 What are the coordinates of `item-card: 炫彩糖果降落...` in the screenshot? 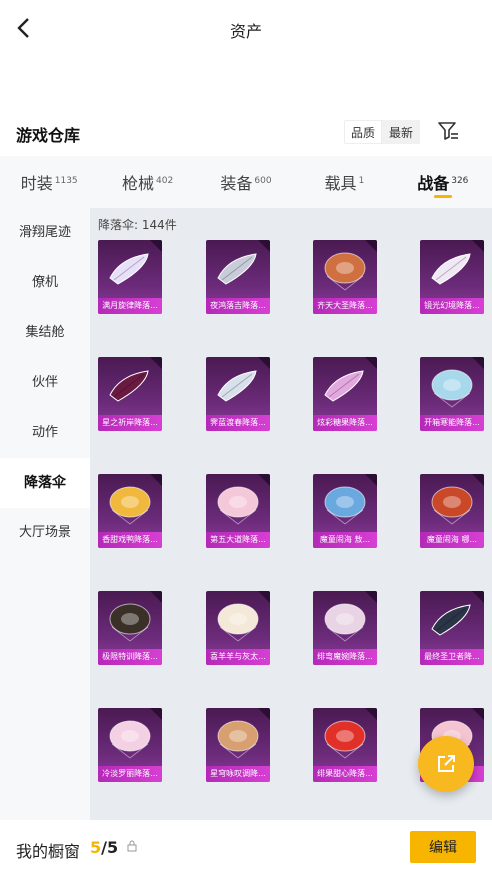 It's located at (345, 394).